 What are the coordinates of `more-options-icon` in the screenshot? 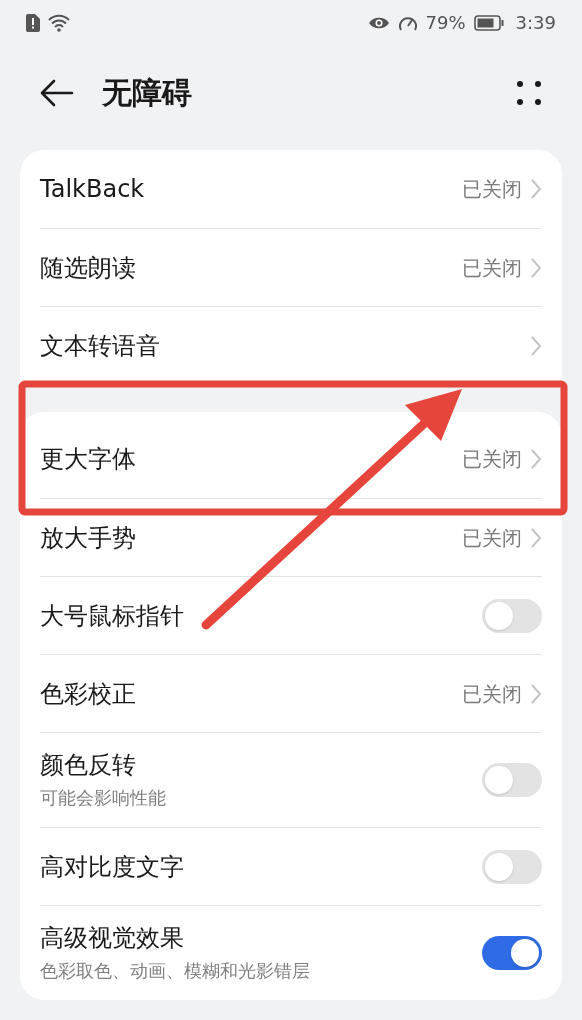 It's located at (529, 92).